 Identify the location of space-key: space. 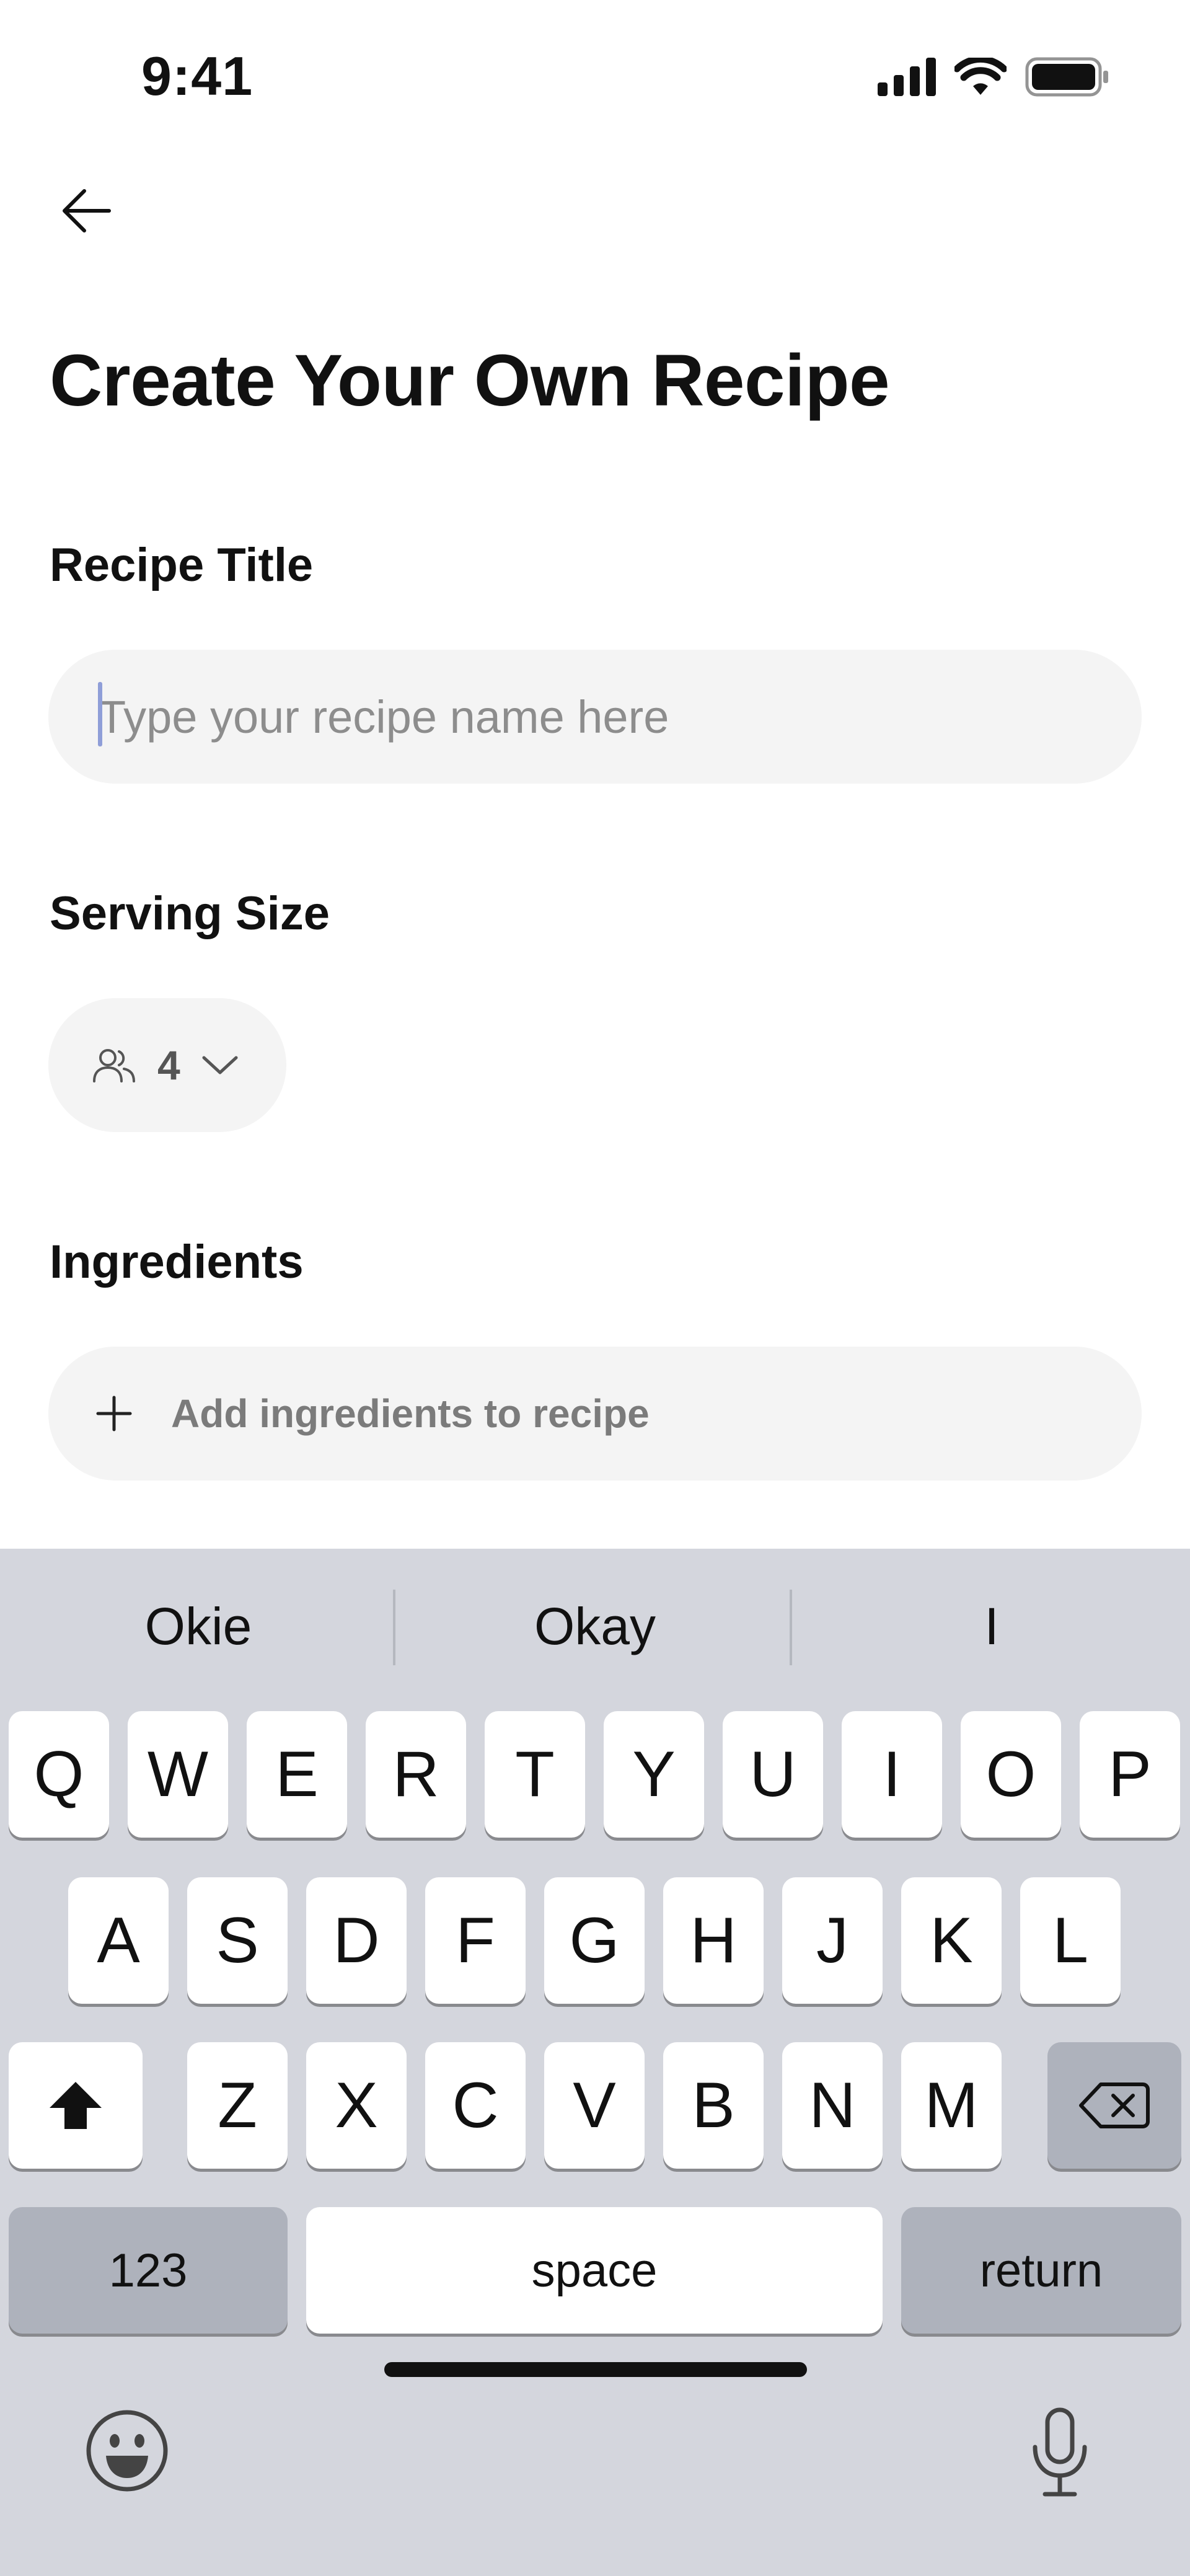
(594, 2271).